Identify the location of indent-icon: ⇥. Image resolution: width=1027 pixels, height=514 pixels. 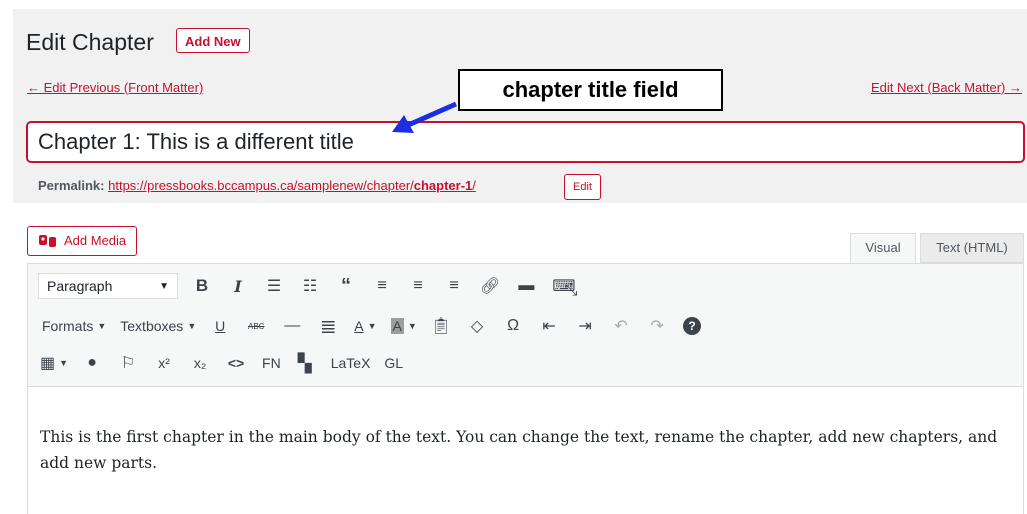
(585, 326).